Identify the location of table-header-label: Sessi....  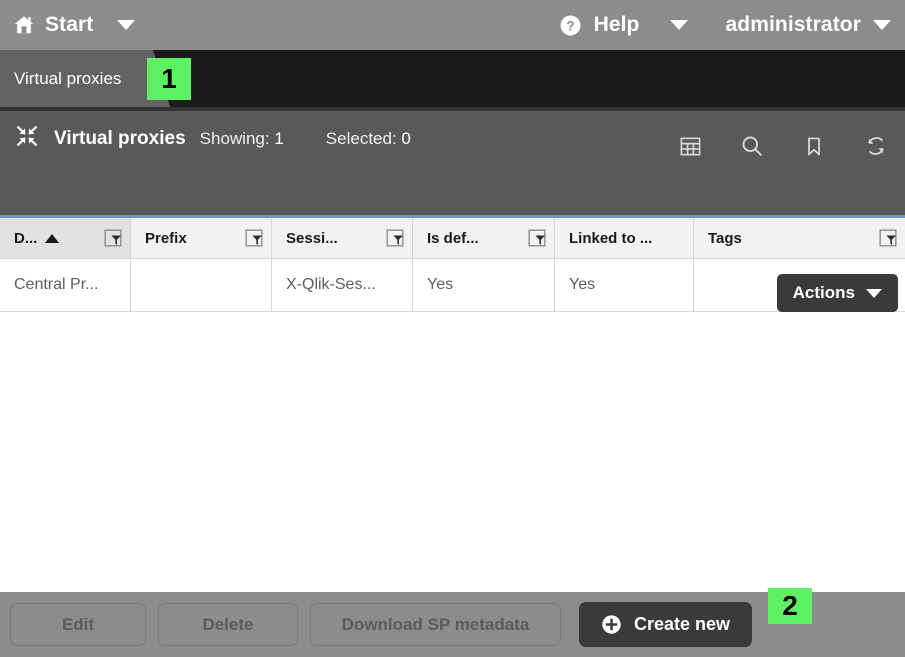
(312, 238).